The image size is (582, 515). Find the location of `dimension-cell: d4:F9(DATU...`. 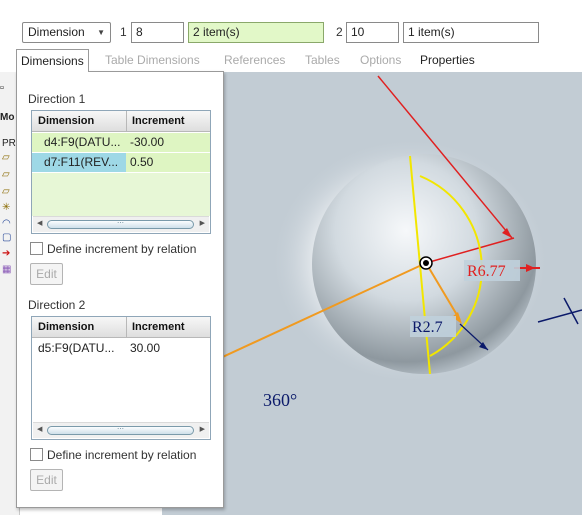

dimension-cell: d4:F9(DATU... is located at coordinates (82, 142).